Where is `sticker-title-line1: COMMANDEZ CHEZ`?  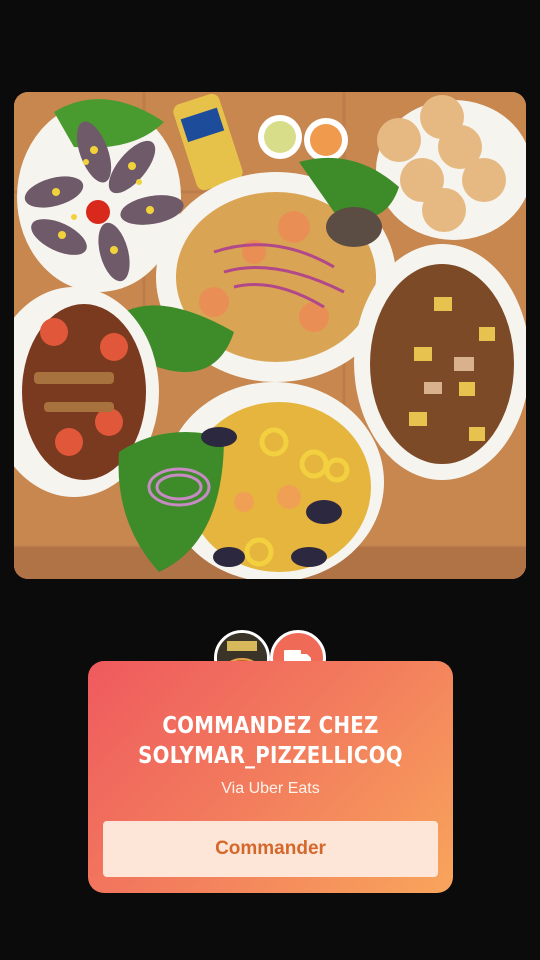
sticker-title-line1: COMMANDEZ CHEZ is located at coordinates (270, 726).